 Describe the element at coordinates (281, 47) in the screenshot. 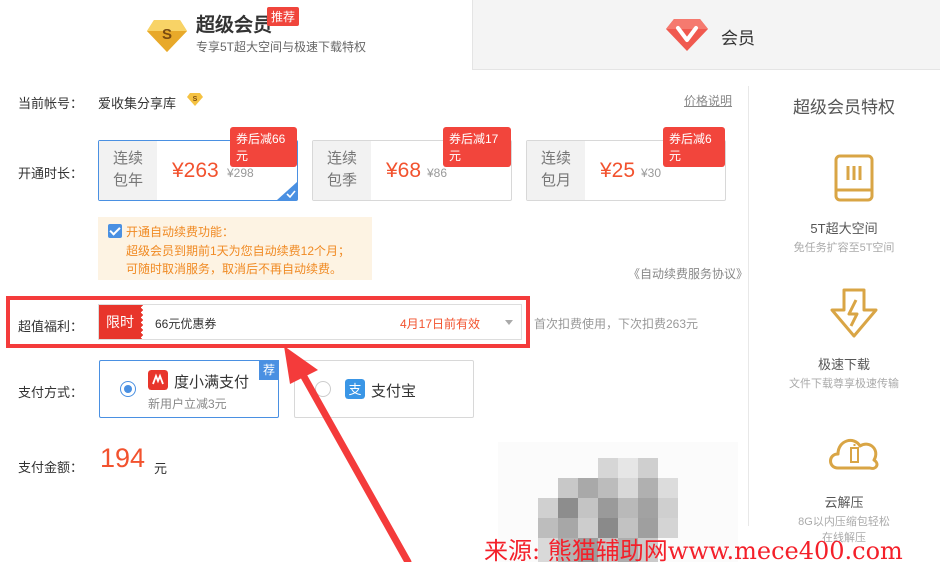

I see `tab-super-subtitle: 专享5T超大空间与极速下载特权` at that location.